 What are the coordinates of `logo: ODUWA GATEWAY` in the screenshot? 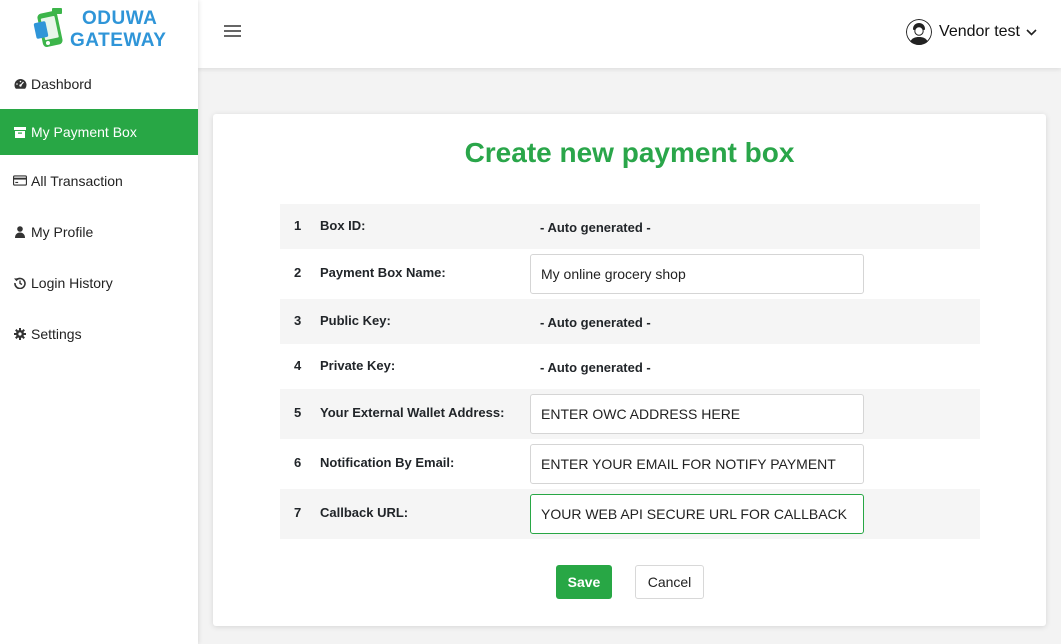 It's located at (107, 29).